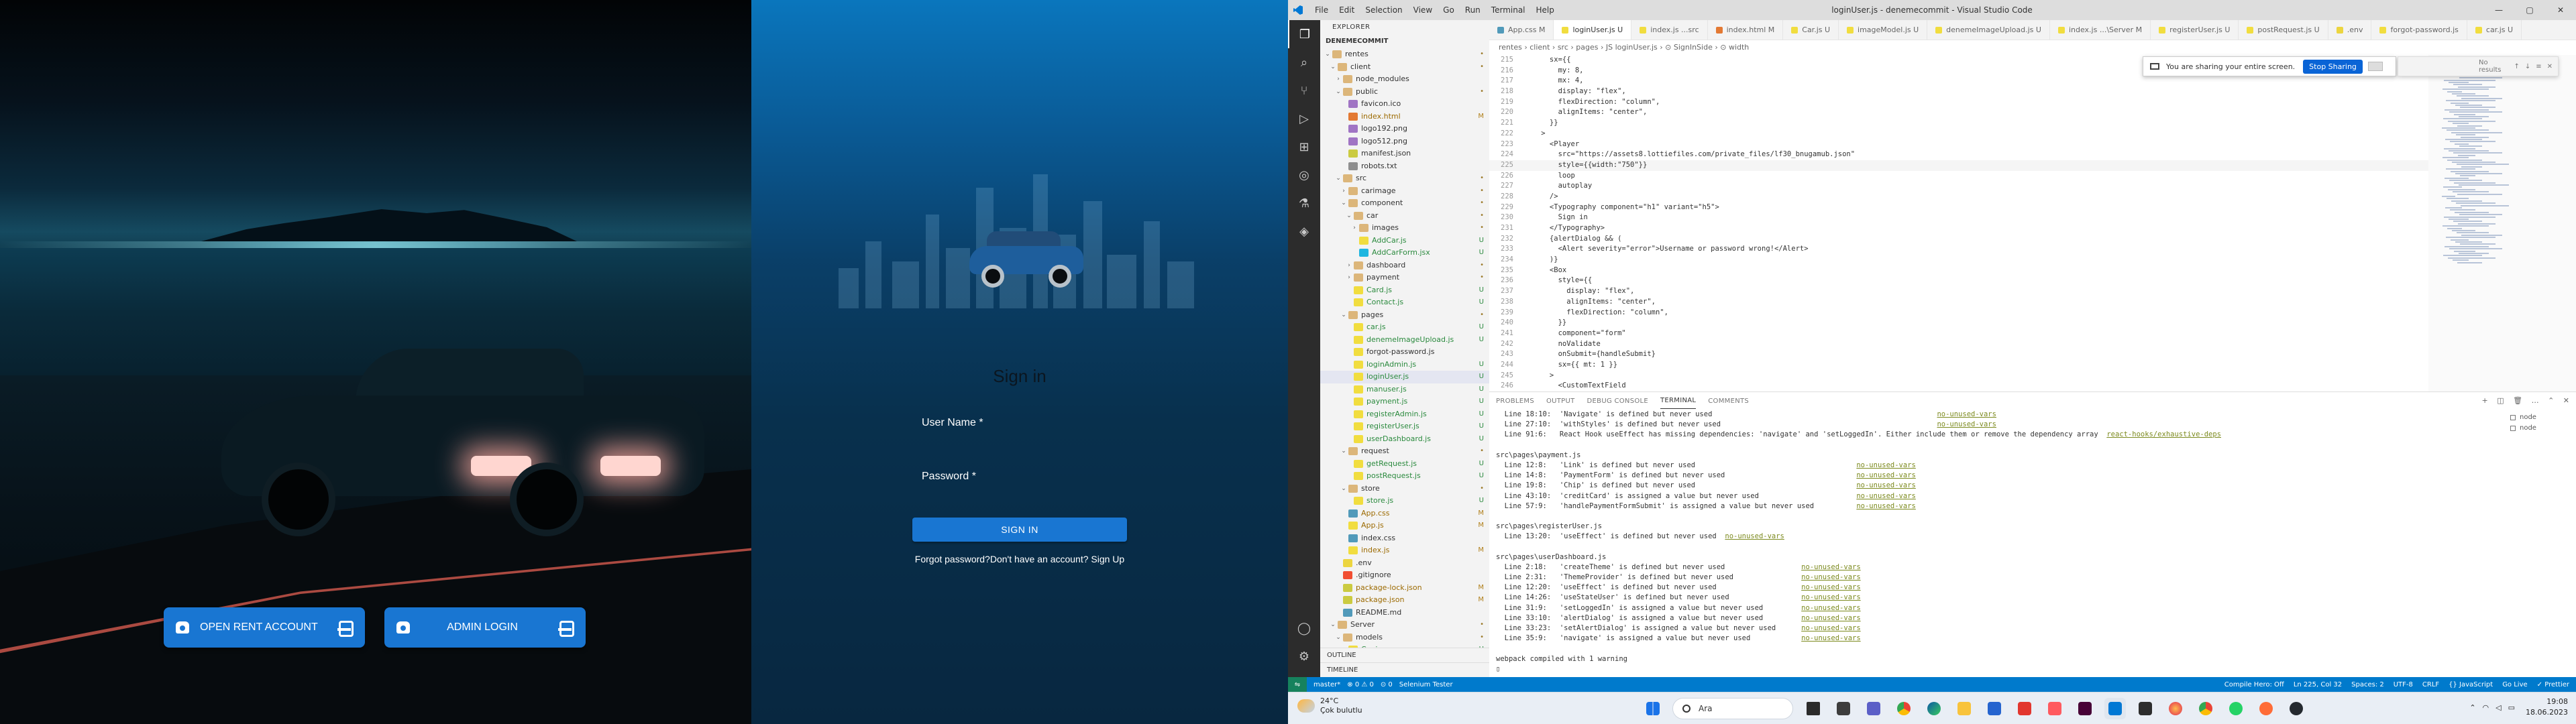  What do you see at coordinates (1426, 684) in the screenshot?
I see `status-item: Selenium Tester` at bounding box center [1426, 684].